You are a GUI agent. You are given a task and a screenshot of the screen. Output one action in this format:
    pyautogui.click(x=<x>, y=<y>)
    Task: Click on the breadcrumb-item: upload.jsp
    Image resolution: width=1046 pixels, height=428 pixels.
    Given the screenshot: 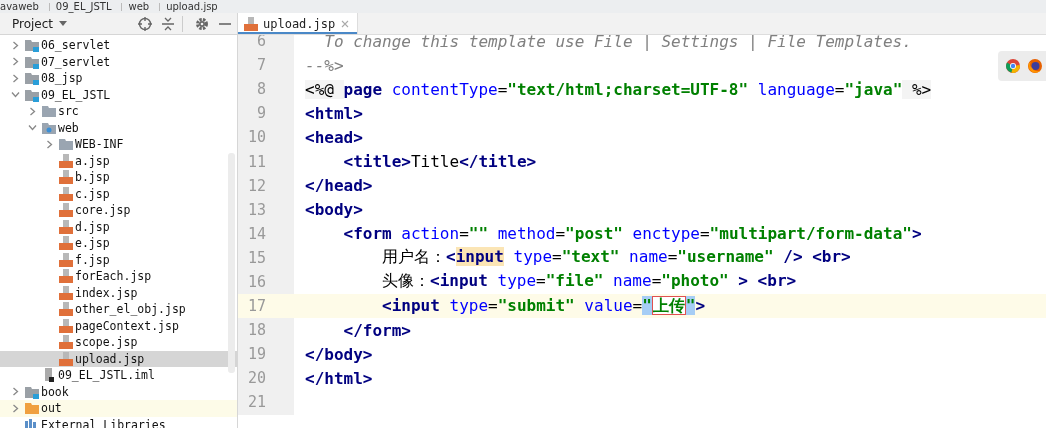 What is the action you would take?
    pyautogui.click(x=192, y=6)
    